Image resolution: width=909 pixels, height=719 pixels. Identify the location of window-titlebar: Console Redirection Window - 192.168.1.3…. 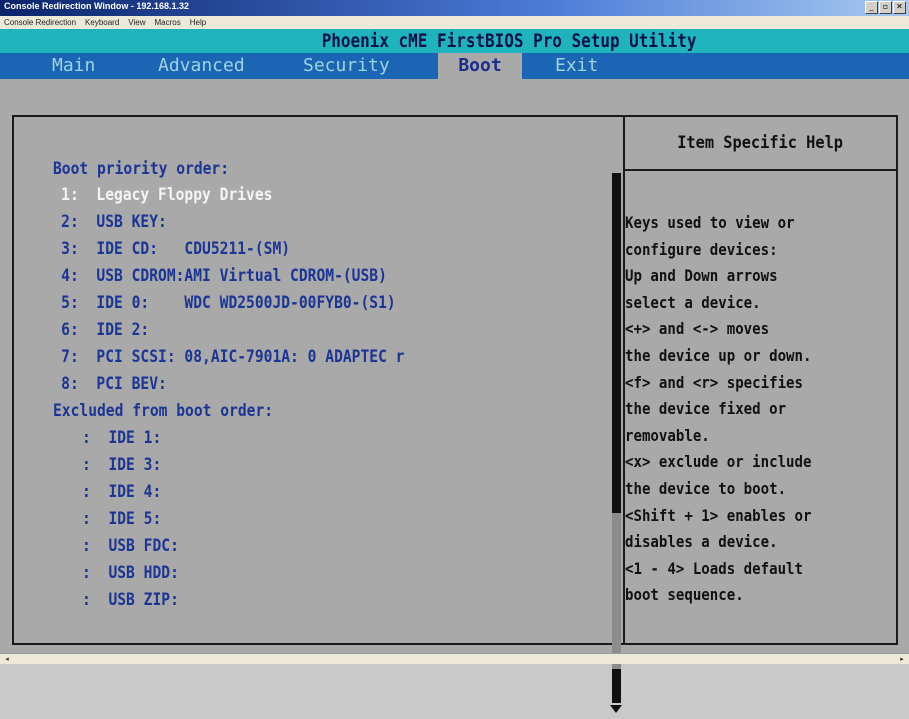
(454, 8).